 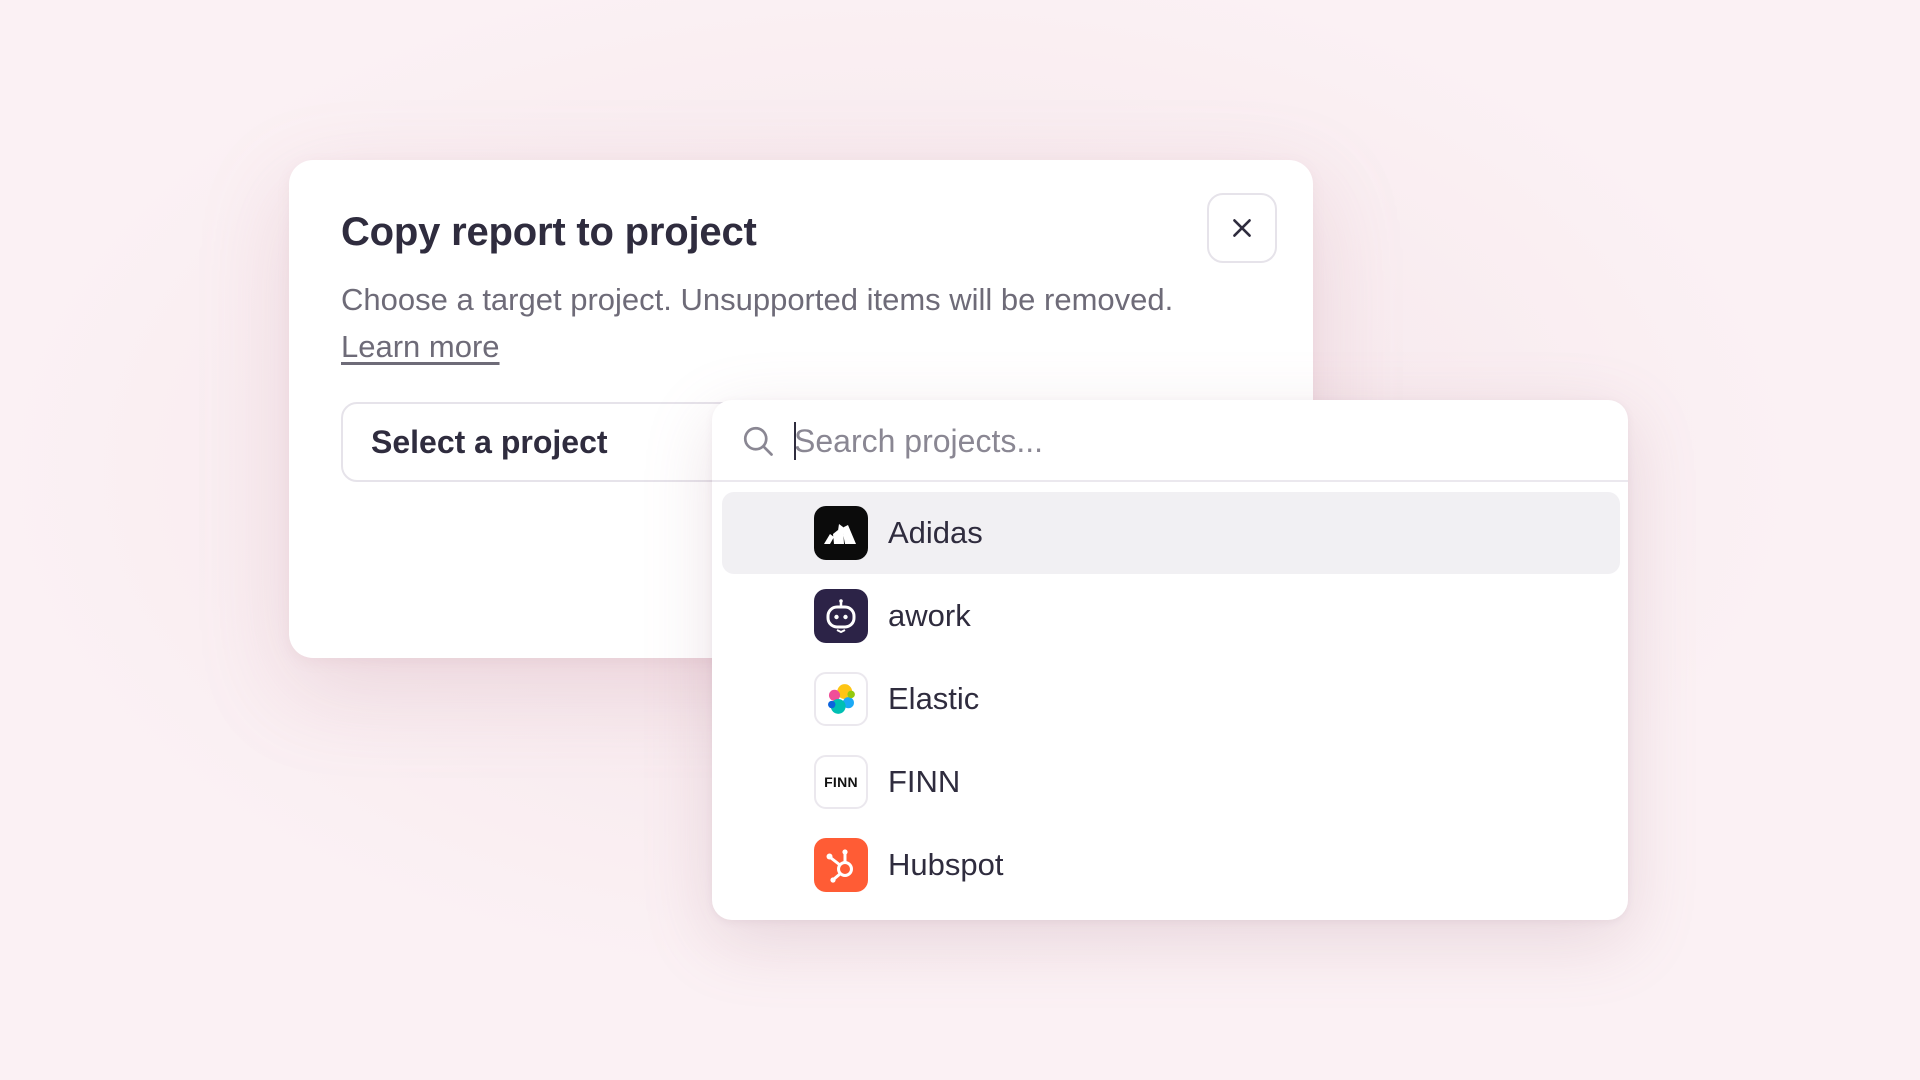 I want to click on finn-logo: FINN, so click(x=841, y=782).